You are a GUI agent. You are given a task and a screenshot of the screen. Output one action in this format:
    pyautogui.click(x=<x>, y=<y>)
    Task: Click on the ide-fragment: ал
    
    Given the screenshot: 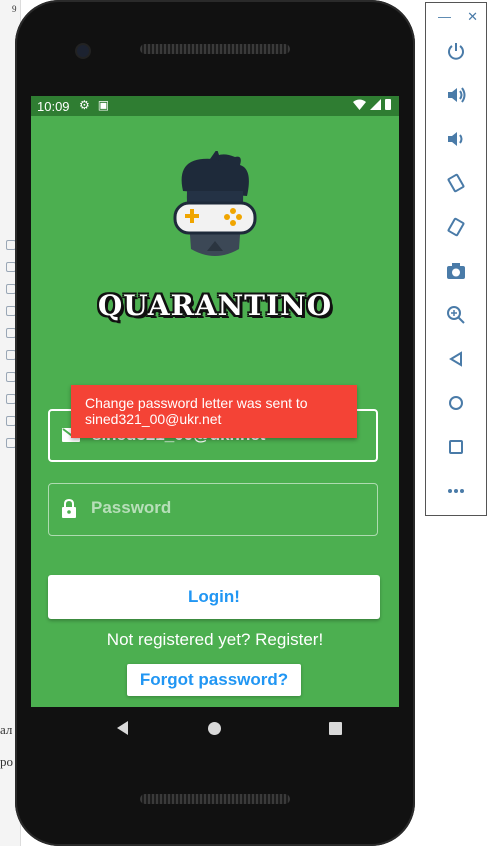 What is the action you would take?
    pyautogui.click(x=6, y=729)
    